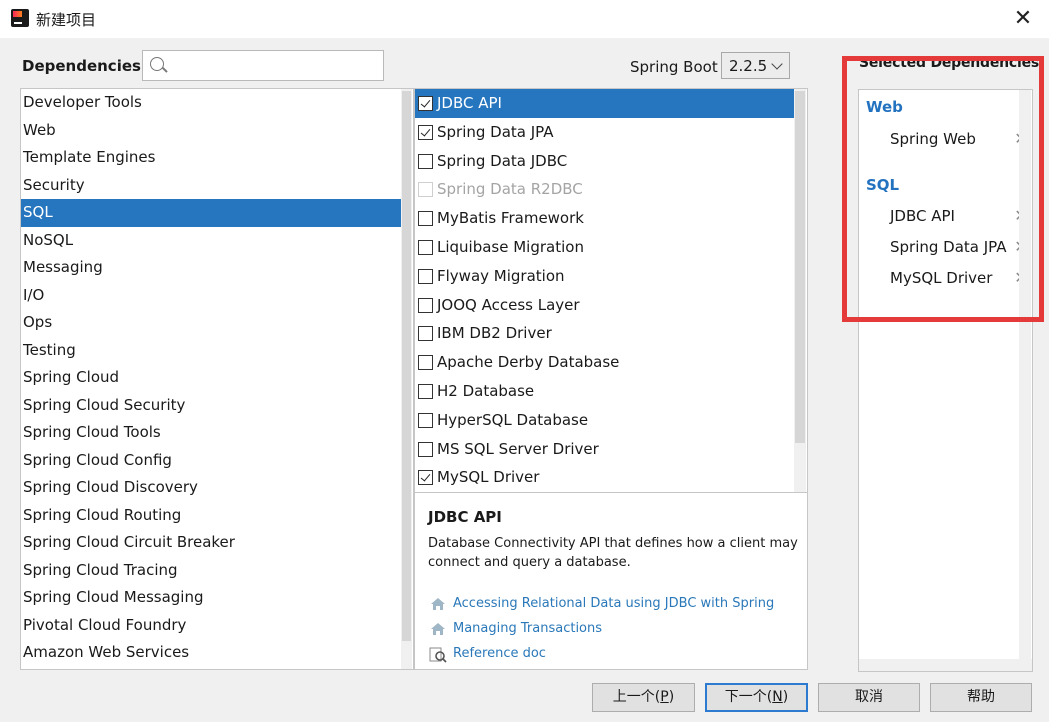 This screenshot has height=722, width=1049. What do you see at coordinates (510, 218) in the screenshot?
I see `dependency-label: MyBatis Framework` at bounding box center [510, 218].